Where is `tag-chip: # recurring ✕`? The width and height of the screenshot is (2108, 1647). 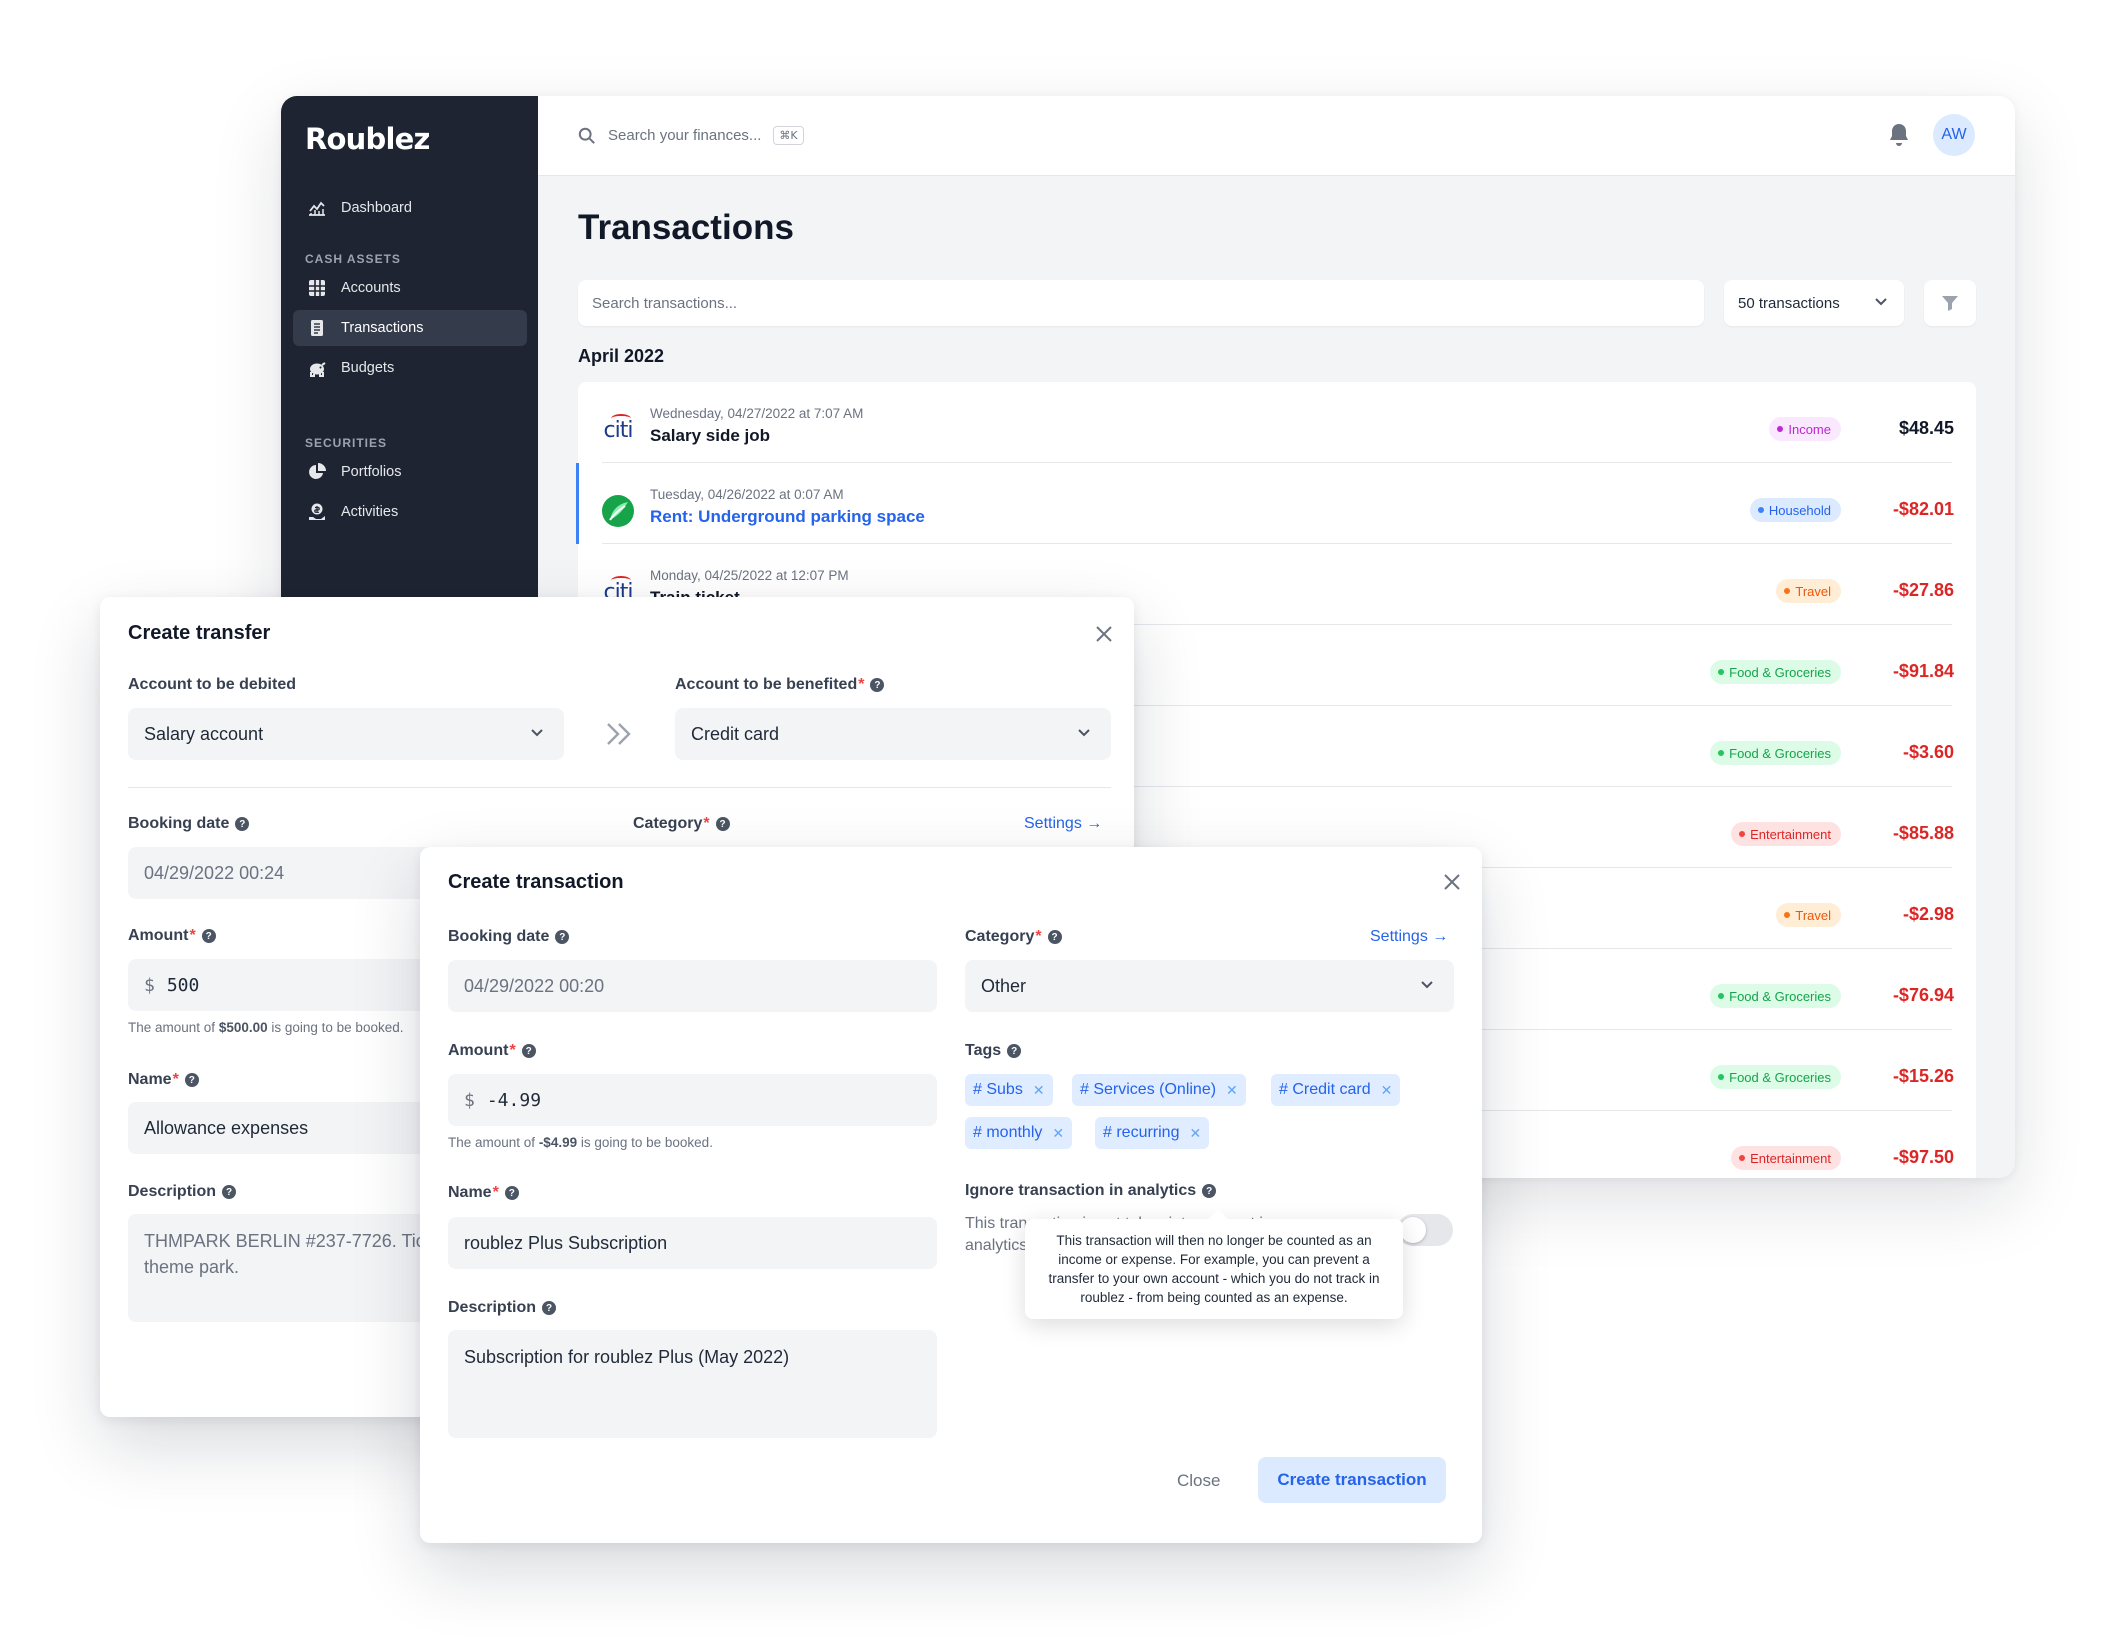 tag-chip: # recurring ✕ is located at coordinates (1152, 1133).